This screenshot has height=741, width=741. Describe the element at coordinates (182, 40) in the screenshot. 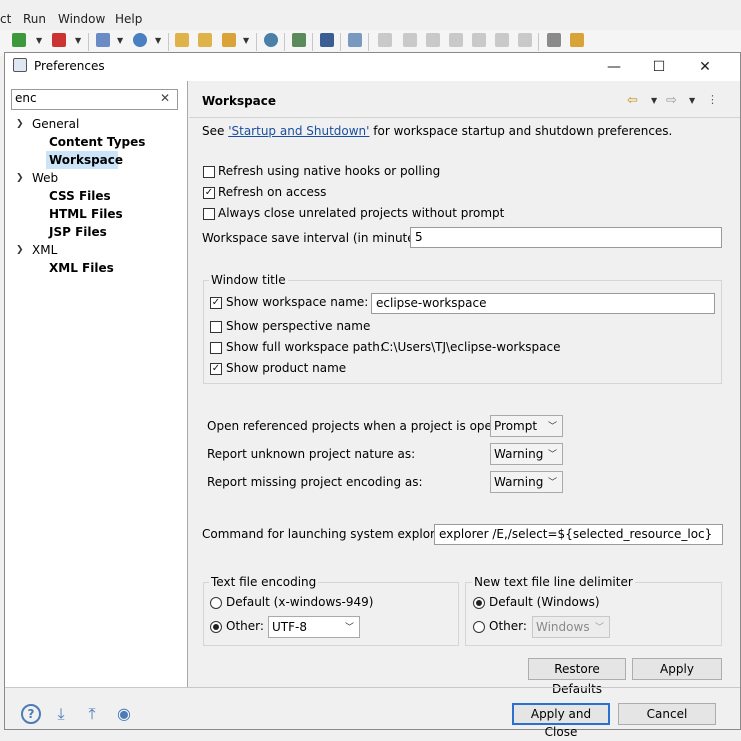

I see `open-folder-icon` at that location.